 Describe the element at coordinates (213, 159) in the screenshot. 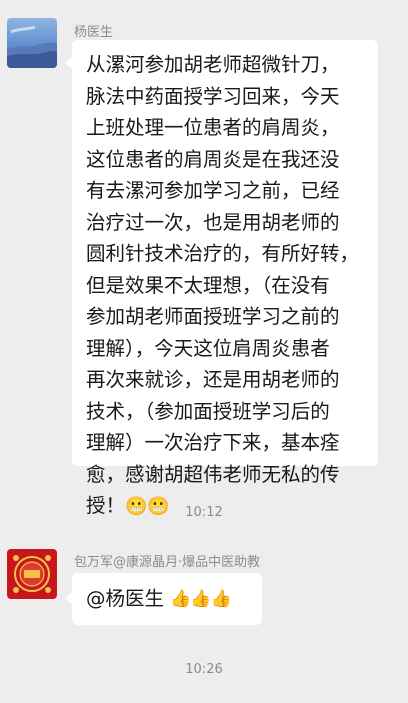

I see `message-line: 这位患者的肩周炎是在我还没` at that location.